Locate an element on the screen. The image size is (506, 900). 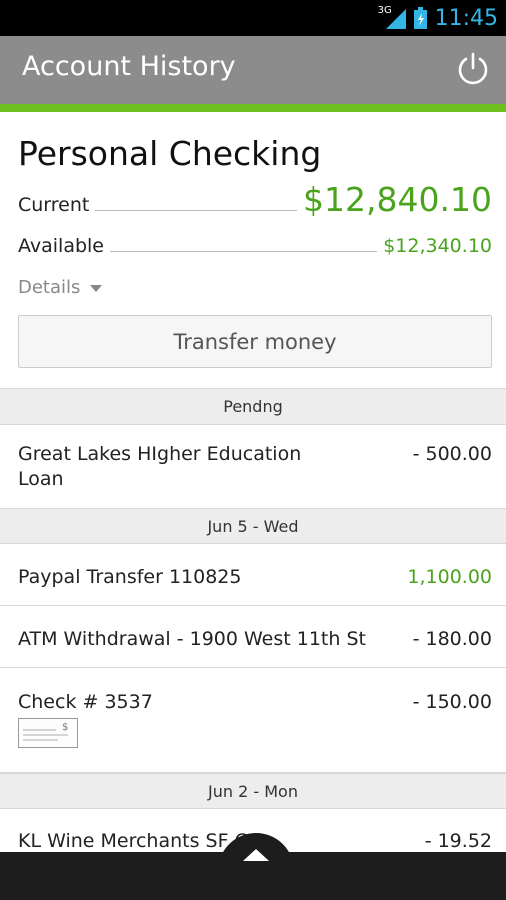
transaction-row: Paypal Transfer 110825 1,100.00 is located at coordinates (253, 575).